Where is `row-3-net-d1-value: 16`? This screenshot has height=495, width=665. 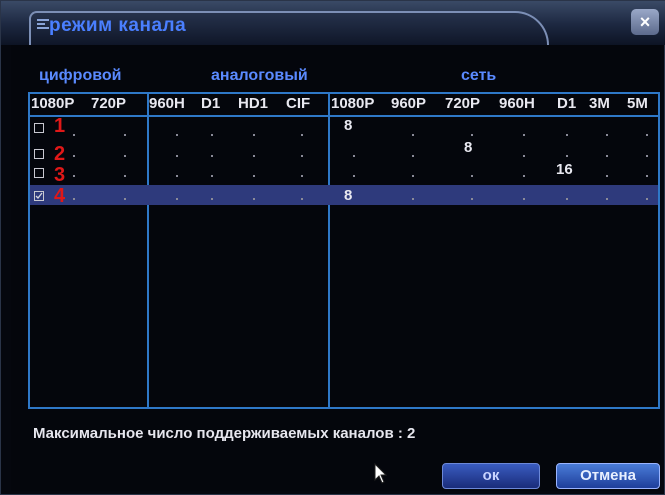
row-3-net-d1-value: 16 is located at coordinates (564, 169).